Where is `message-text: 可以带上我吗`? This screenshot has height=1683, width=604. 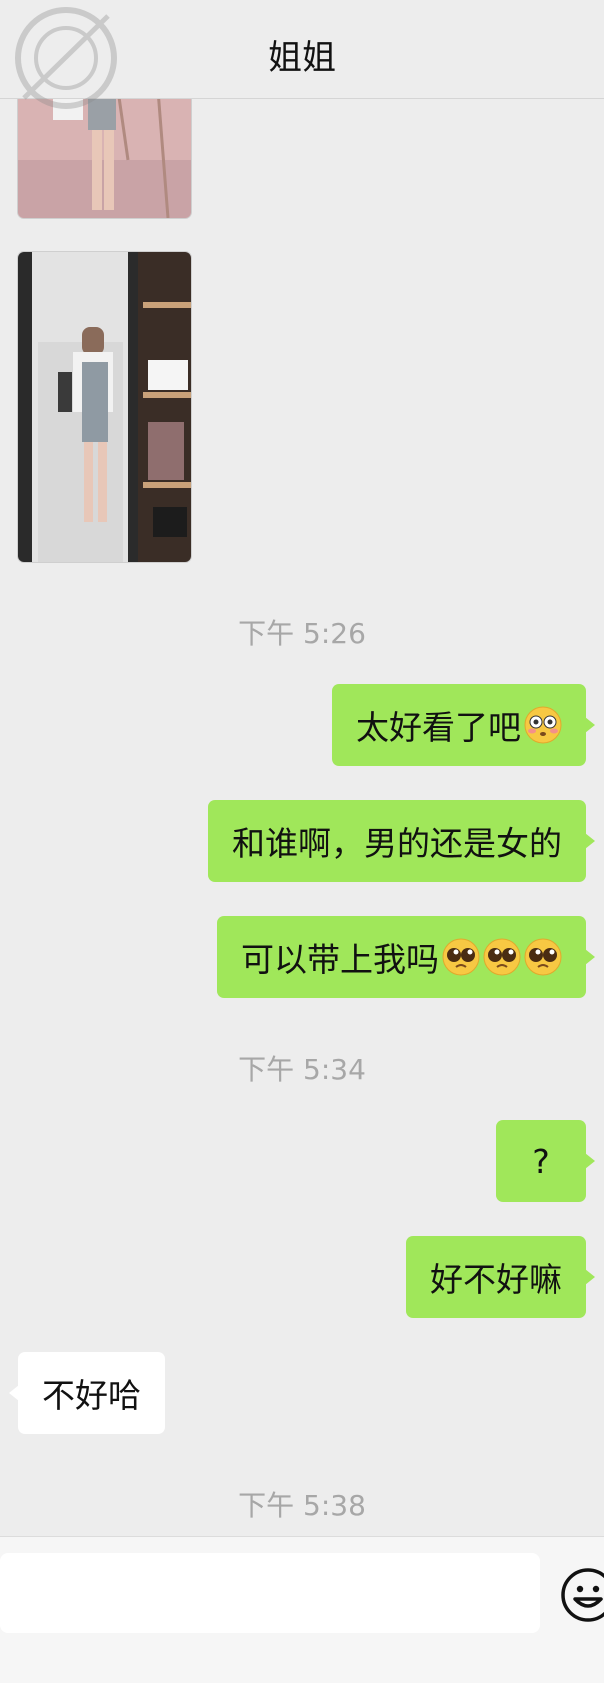 message-text: 可以带上我吗 is located at coordinates (340, 959).